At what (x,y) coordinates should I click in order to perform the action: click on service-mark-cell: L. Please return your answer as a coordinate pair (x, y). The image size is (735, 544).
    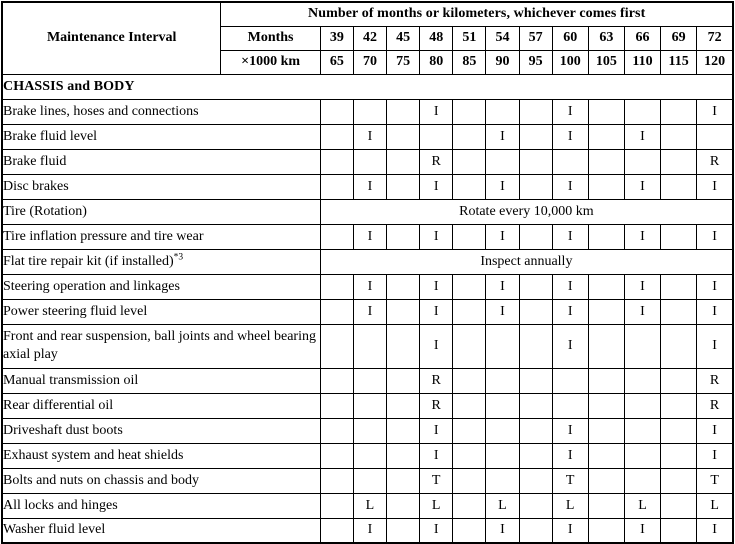
    Looking at the image, I should click on (570, 505).